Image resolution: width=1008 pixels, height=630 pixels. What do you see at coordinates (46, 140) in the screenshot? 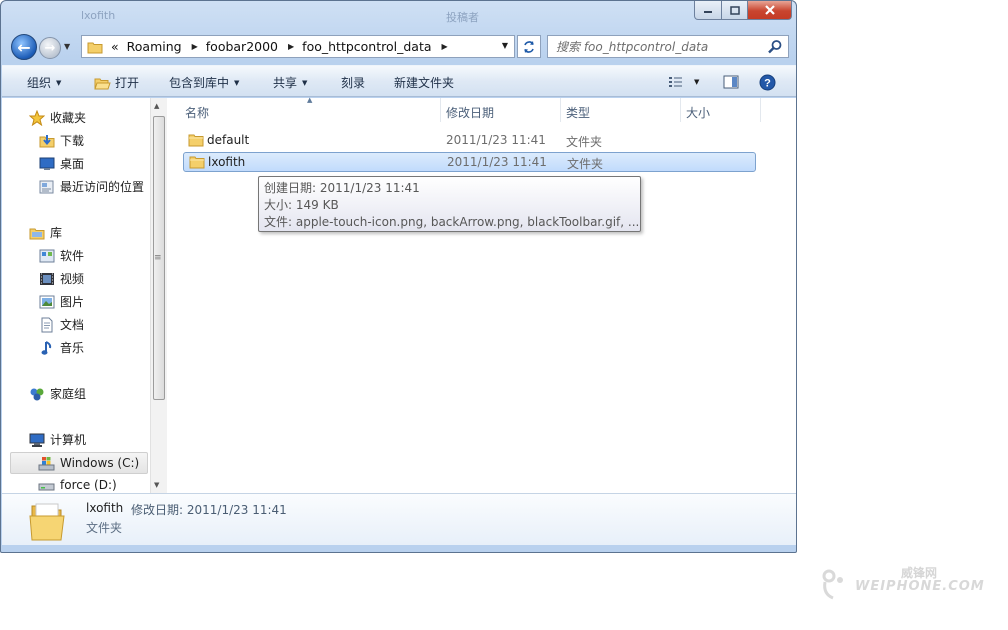
I see `download-folder-icon` at bounding box center [46, 140].